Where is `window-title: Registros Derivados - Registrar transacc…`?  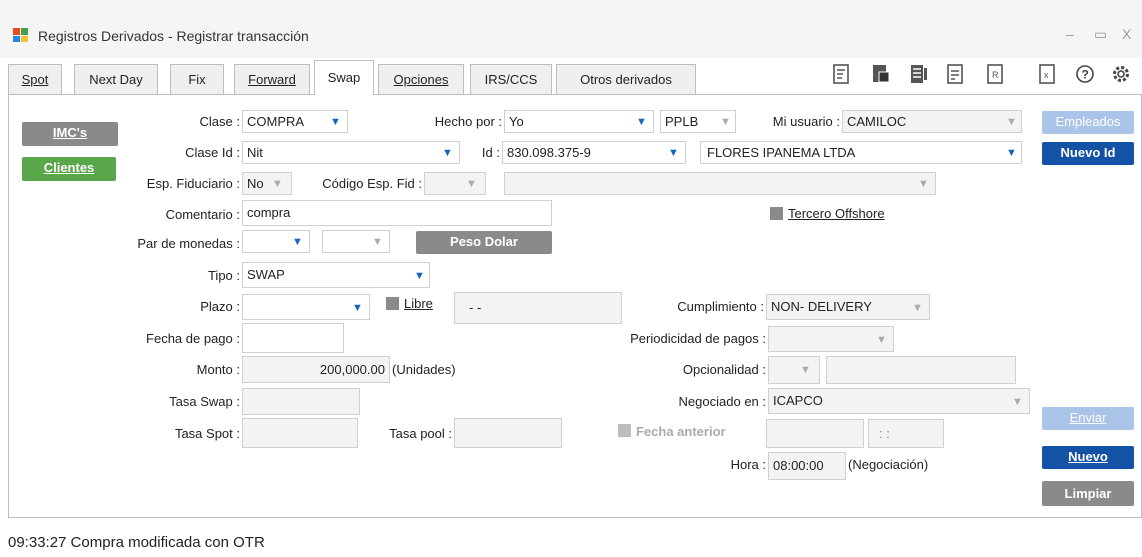 window-title: Registros Derivados - Registrar transacc… is located at coordinates (173, 36).